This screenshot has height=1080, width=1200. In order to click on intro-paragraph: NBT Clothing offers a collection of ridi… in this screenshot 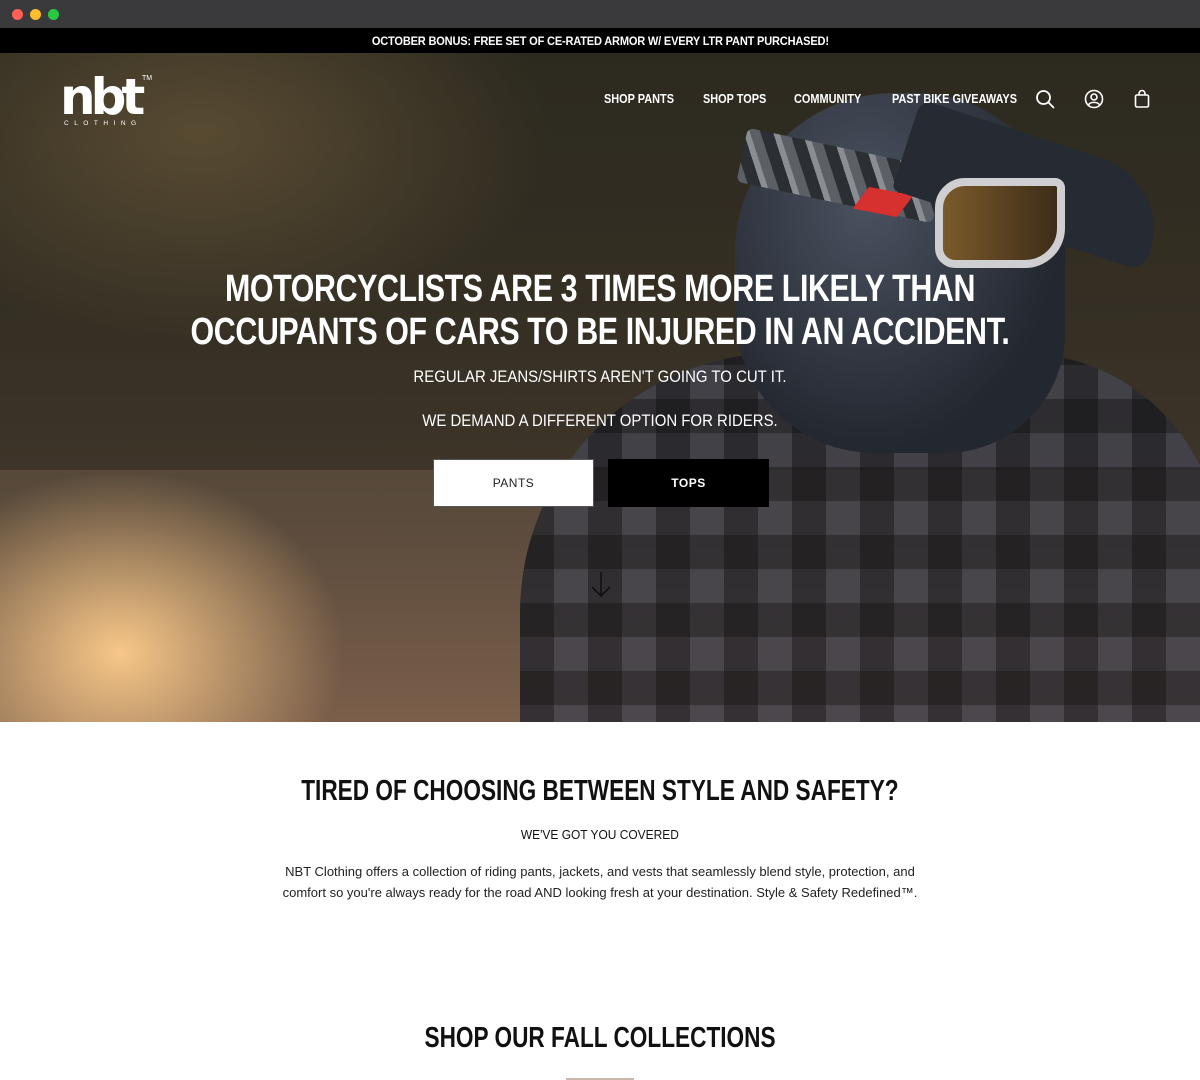, I will do `click(600, 882)`.